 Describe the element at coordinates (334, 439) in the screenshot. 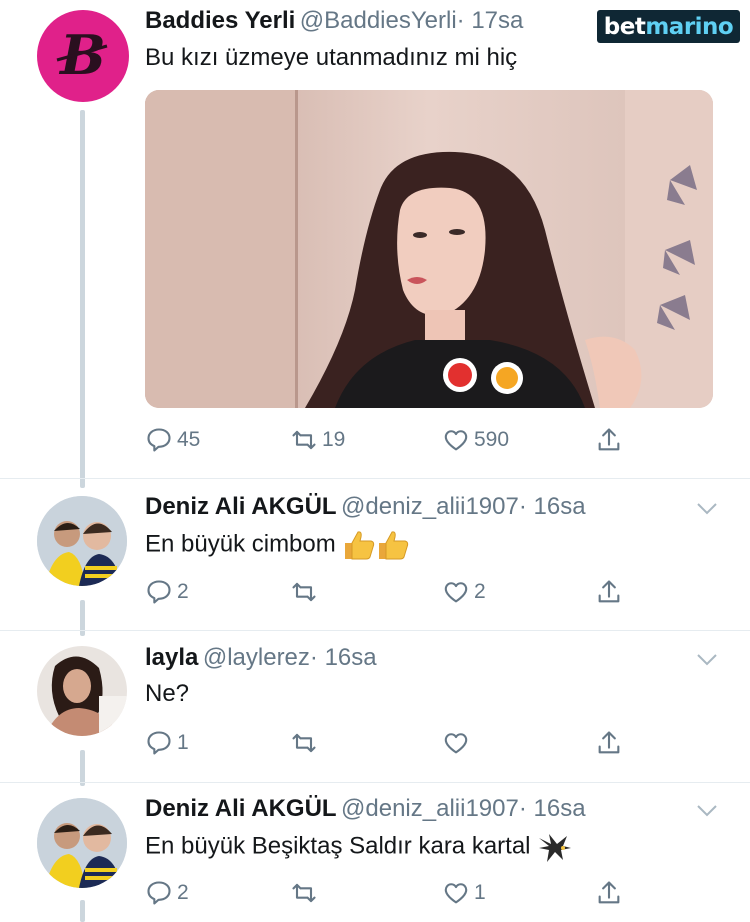

I see `retweet-count: 19` at that location.